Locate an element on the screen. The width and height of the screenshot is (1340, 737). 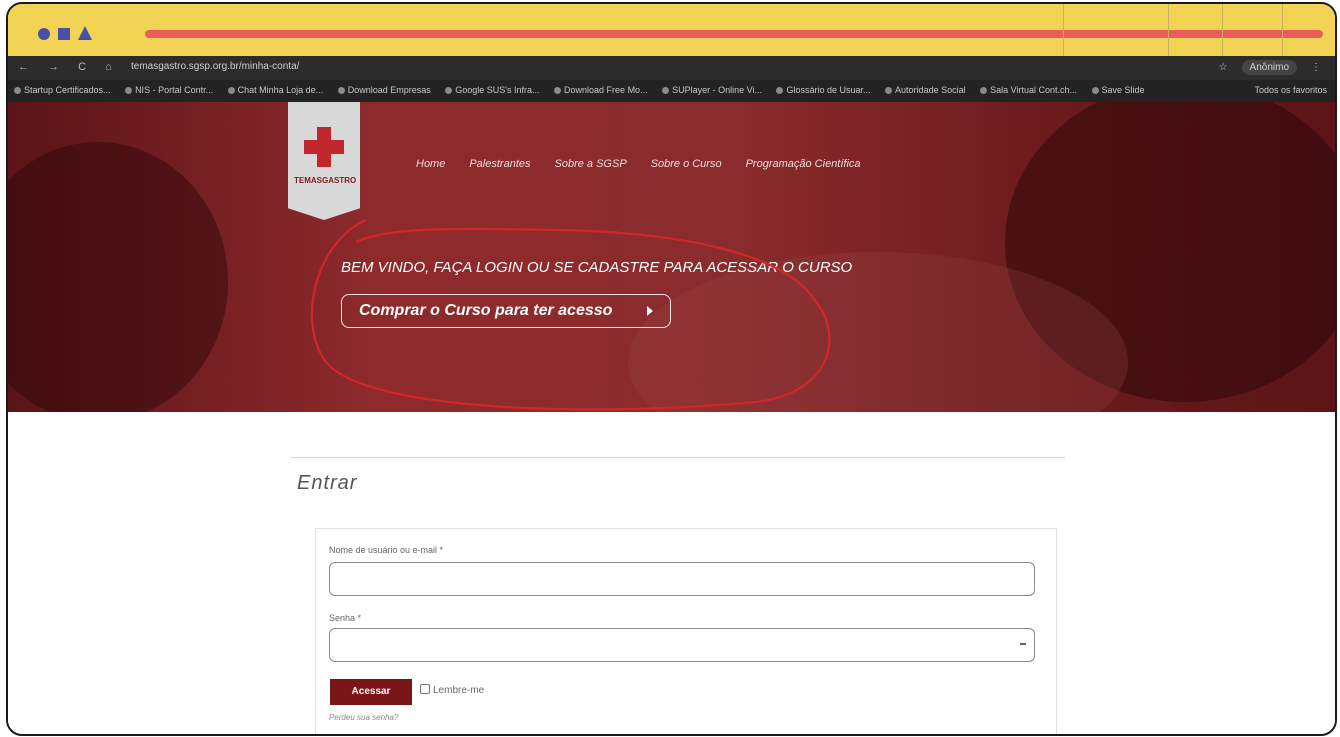
password-input is located at coordinates (682, 645).